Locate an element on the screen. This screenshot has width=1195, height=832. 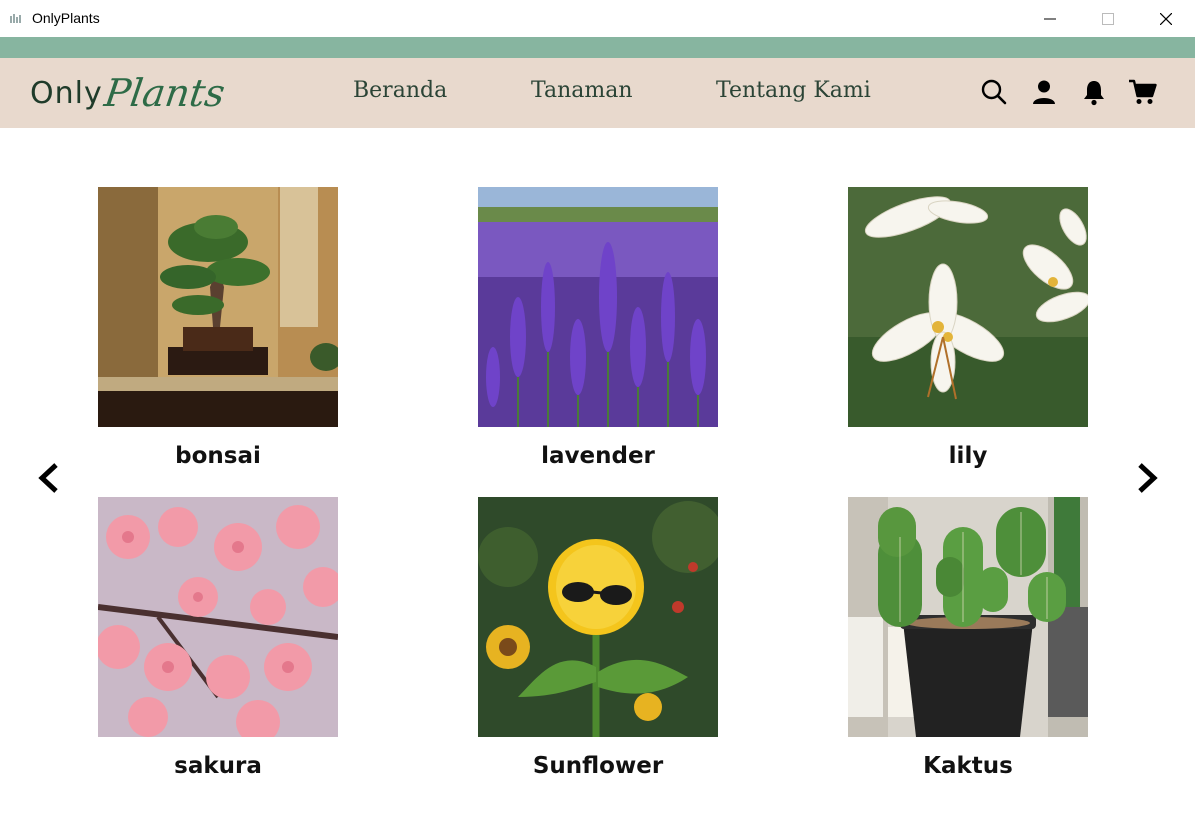
user-icon is located at coordinates (1044, 92).